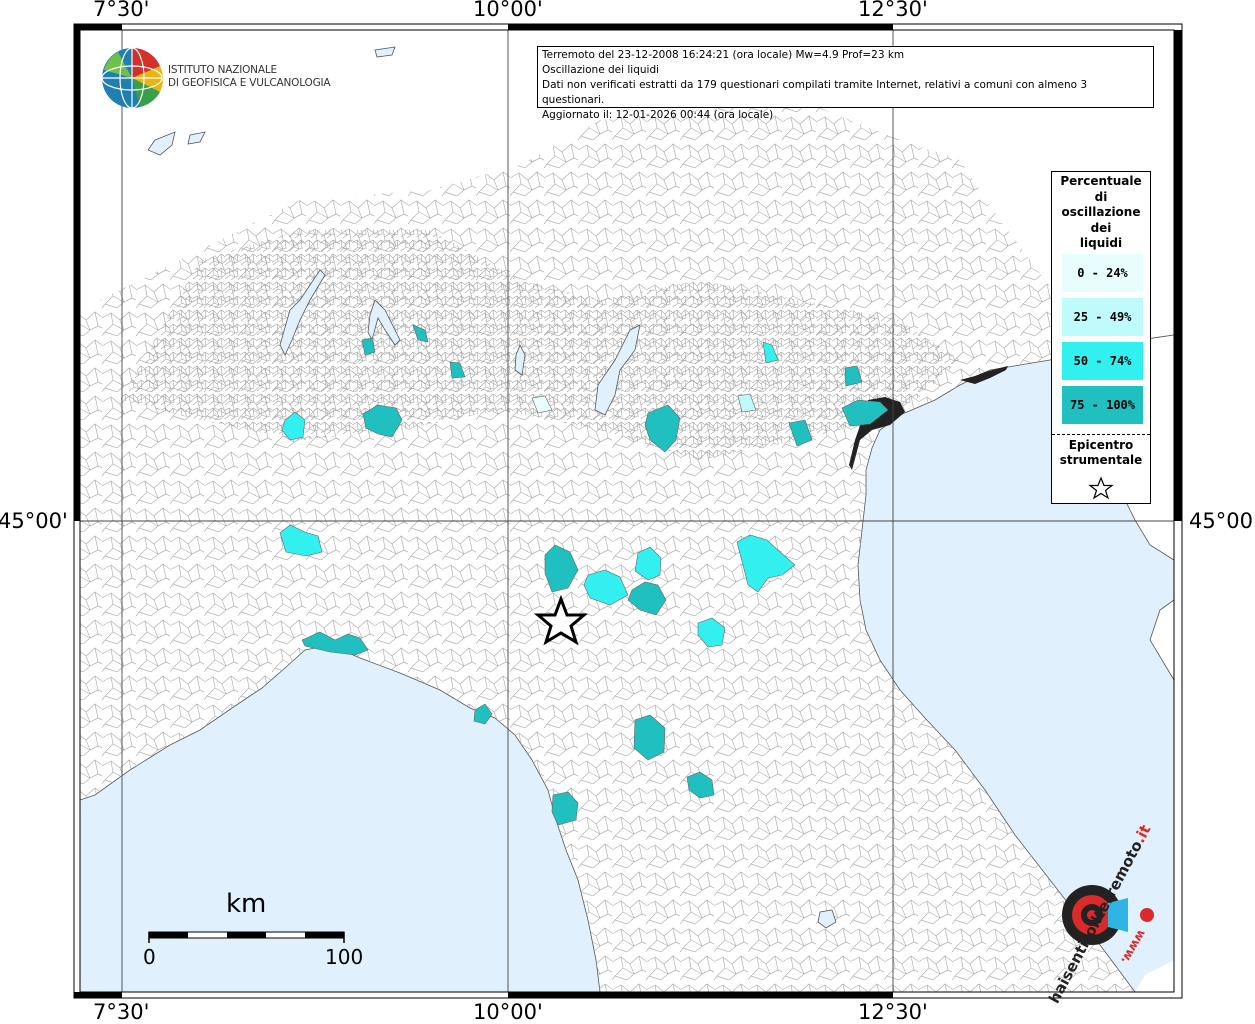 Image resolution: width=1255 pixels, height=1024 pixels. Describe the element at coordinates (149, 957) in the screenshot. I see `scale-min: 0` at that location.